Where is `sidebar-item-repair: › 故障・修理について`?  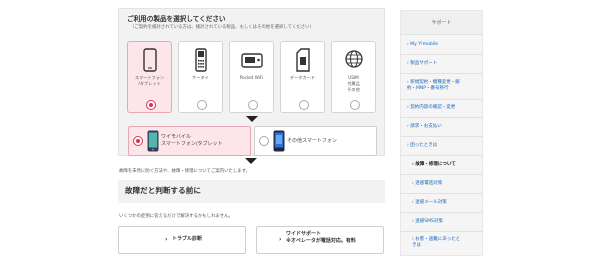
sidebar-item-repair: › 故障・修理について is located at coordinates (434, 165).